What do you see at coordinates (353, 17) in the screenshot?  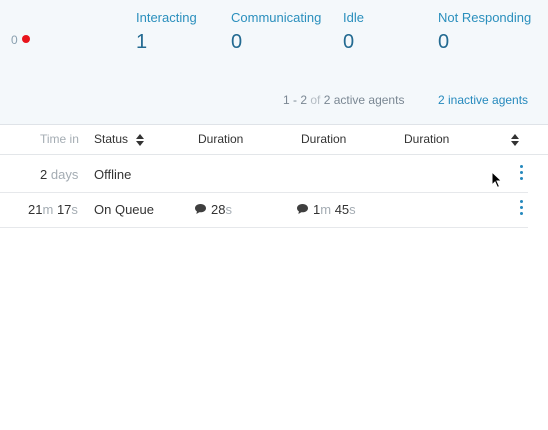 I see `stat-label: Idle` at bounding box center [353, 17].